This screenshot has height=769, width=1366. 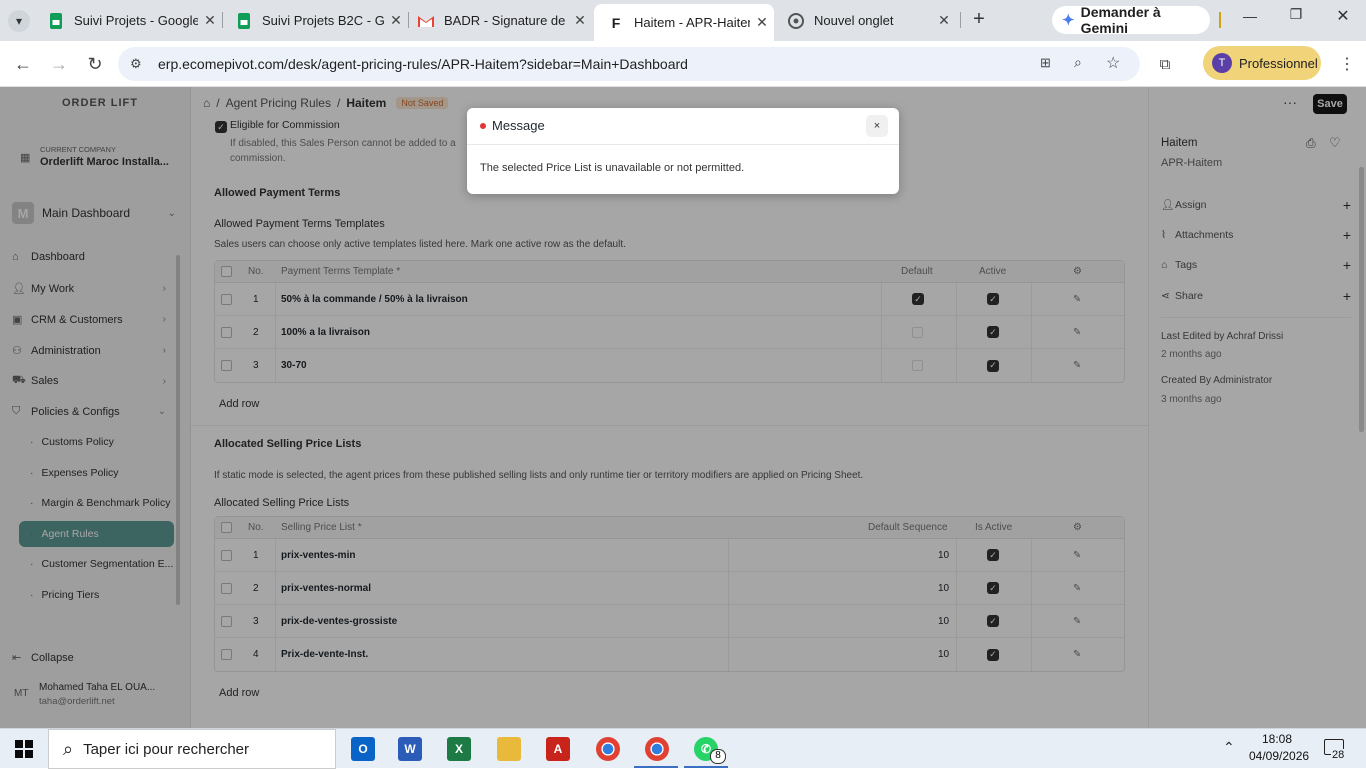 I want to click on search-icon: ⌕, so click(x=68, y=748).